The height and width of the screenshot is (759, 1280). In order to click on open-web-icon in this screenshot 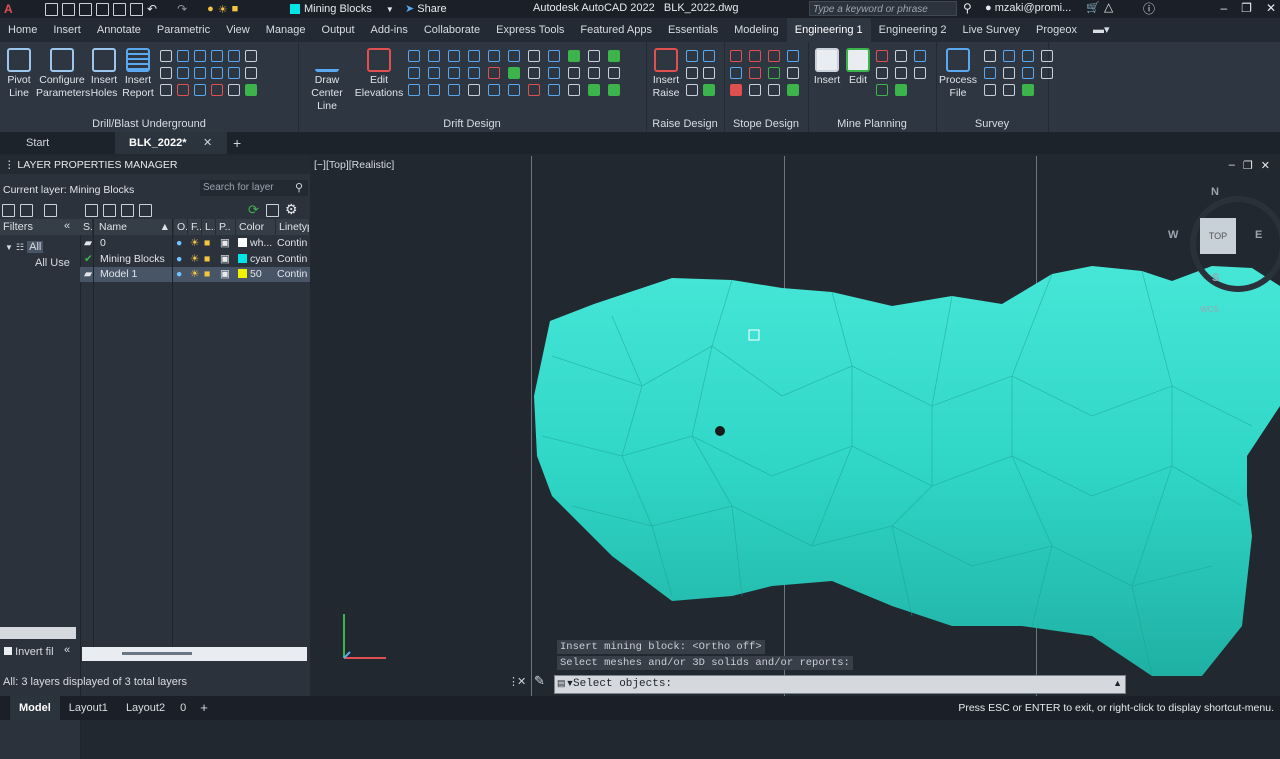, I will do `click(119, 9)`.